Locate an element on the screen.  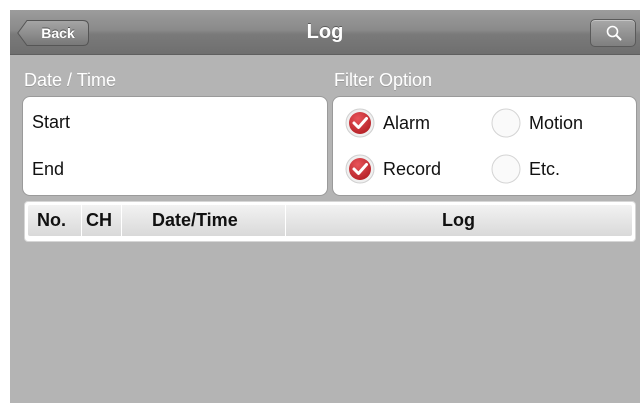
filter-option-header: Filter Option is located at coordinates (383, 80).